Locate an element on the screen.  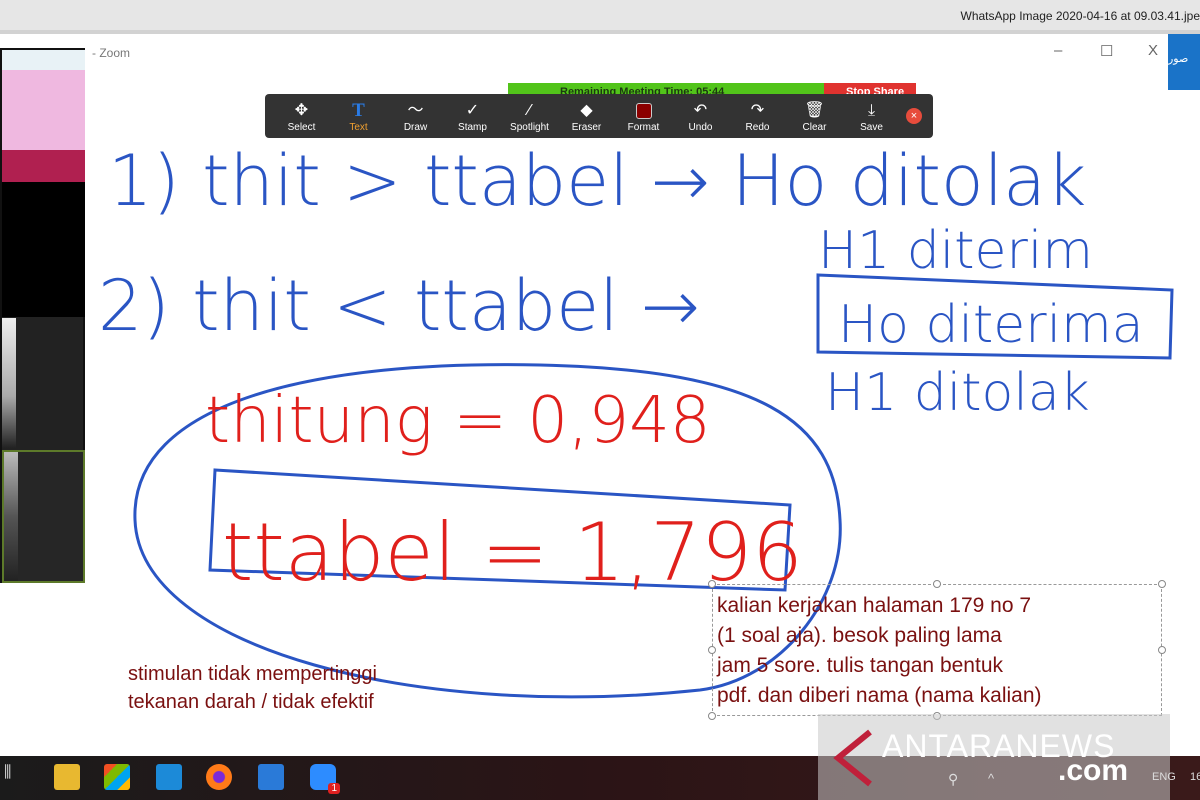
task-view-icon: ⫼ is located at coordinates (17, 777).